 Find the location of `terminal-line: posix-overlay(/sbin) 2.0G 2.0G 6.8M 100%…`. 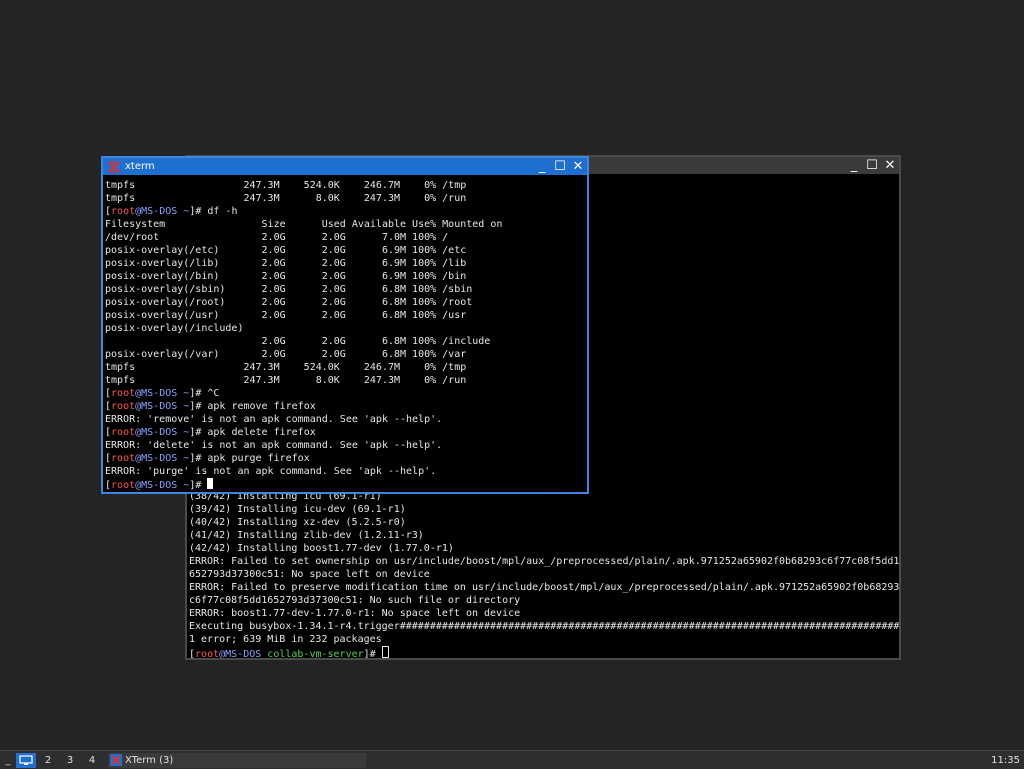

terminal-line: posix-overlay(/sbin) 2.0G 2.0G 6.8M 100%… is located at coordinates (303, 289).